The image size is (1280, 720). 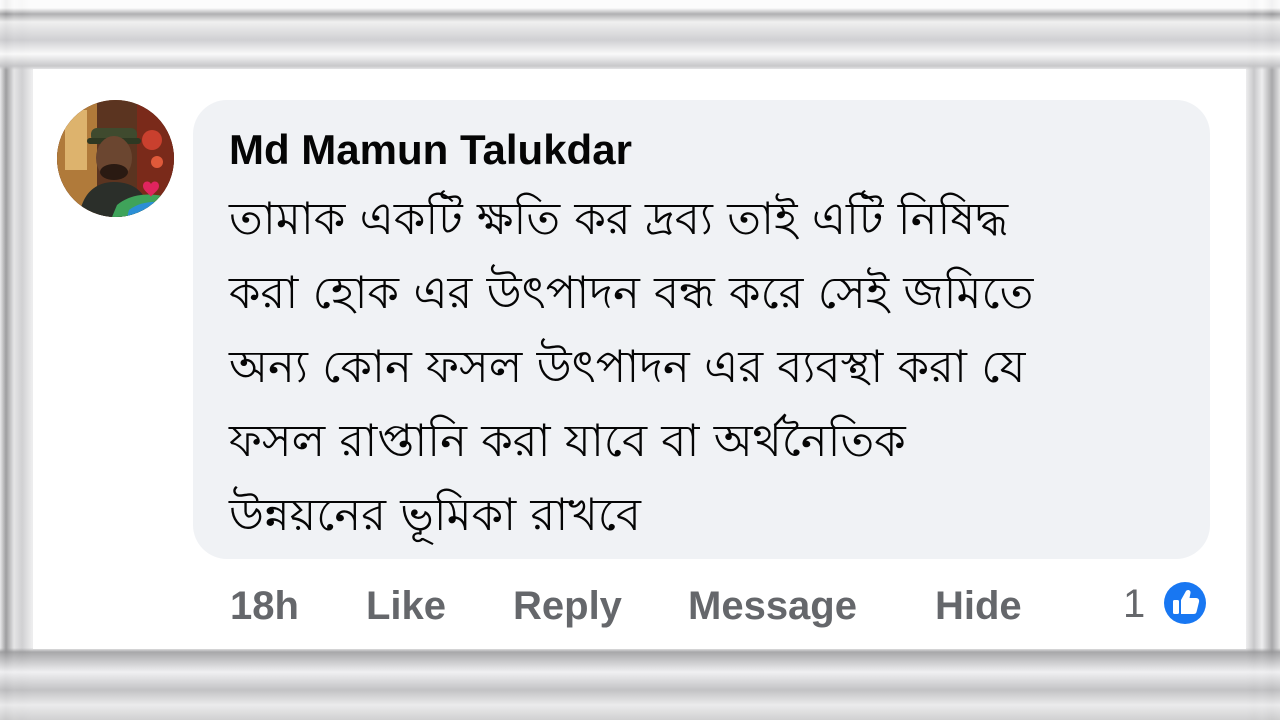 I want to click on reaction-summary: 1, so click(x=1168, y=604).